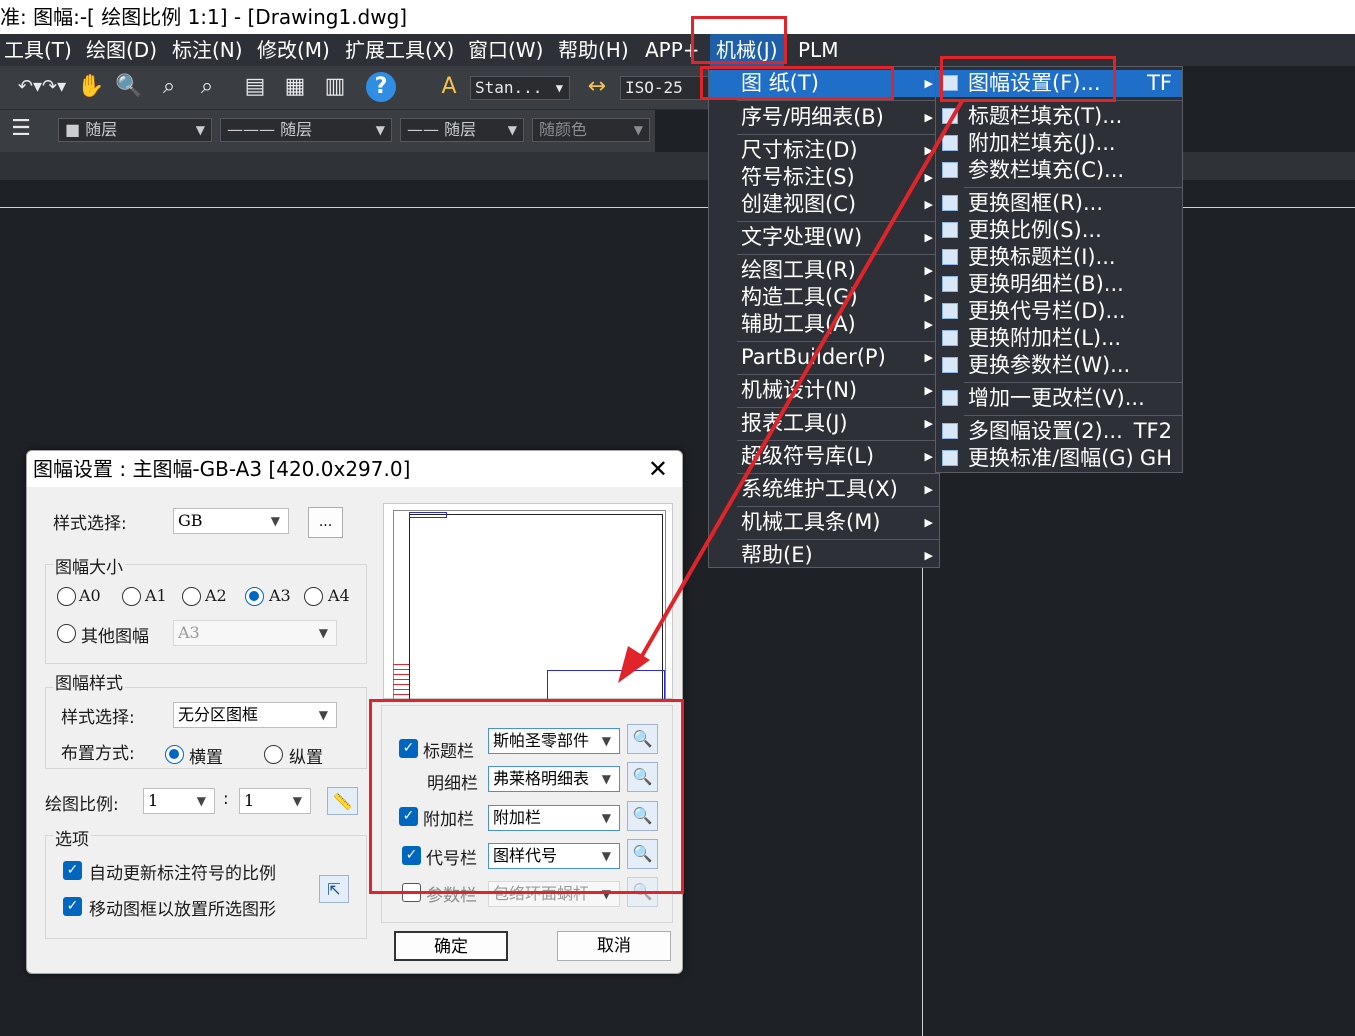 Image resolution: width=1355 pixels, height=1036 pixels. Describe the element at coordinates (520, 88) in the screenshot. I see `text-style-select: Stan... ▼` at that location.